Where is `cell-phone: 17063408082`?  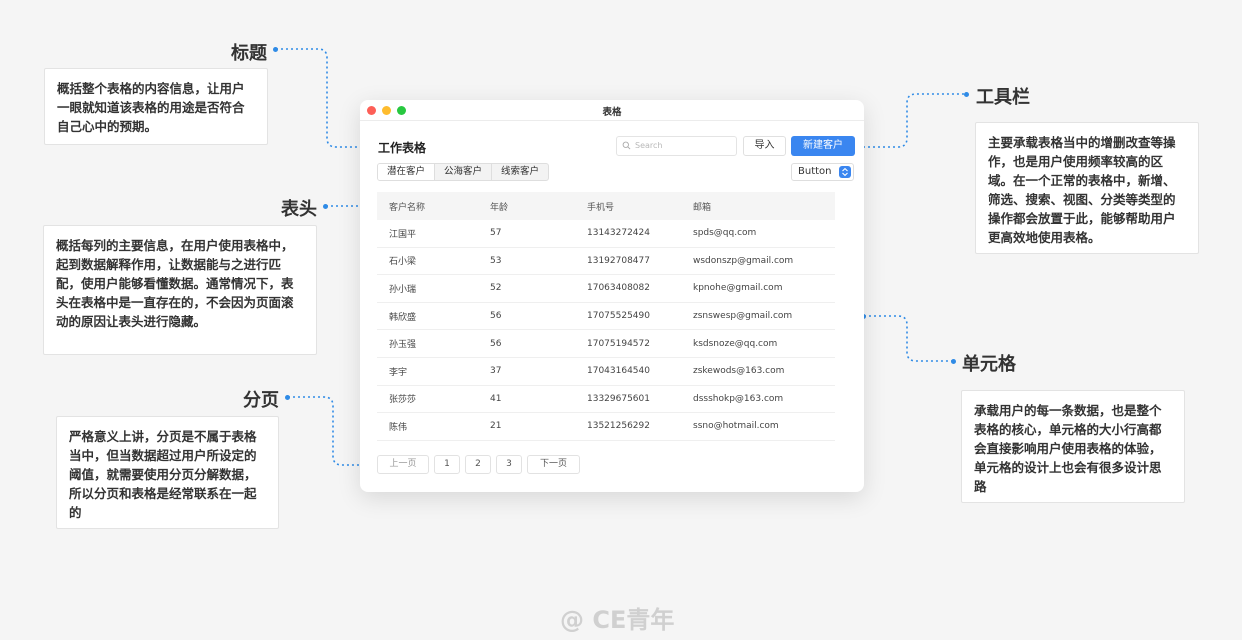 cell-phone: 17063408082 is located at coordinates (618, 288).